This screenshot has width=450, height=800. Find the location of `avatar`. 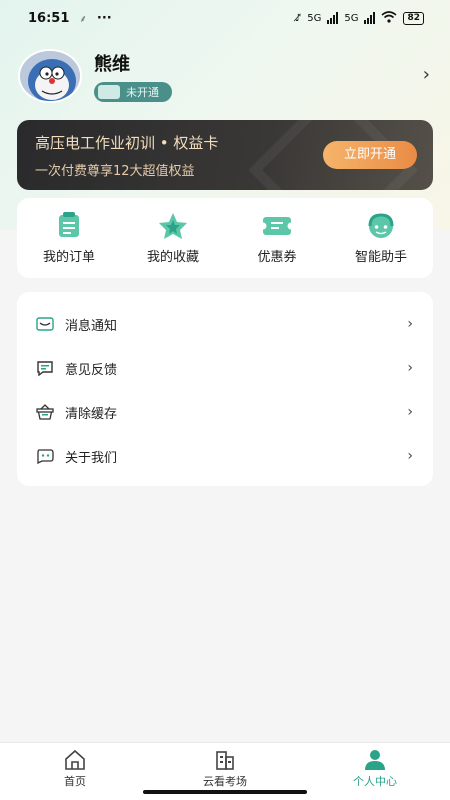

avatar is located at coordinates (50, 76).